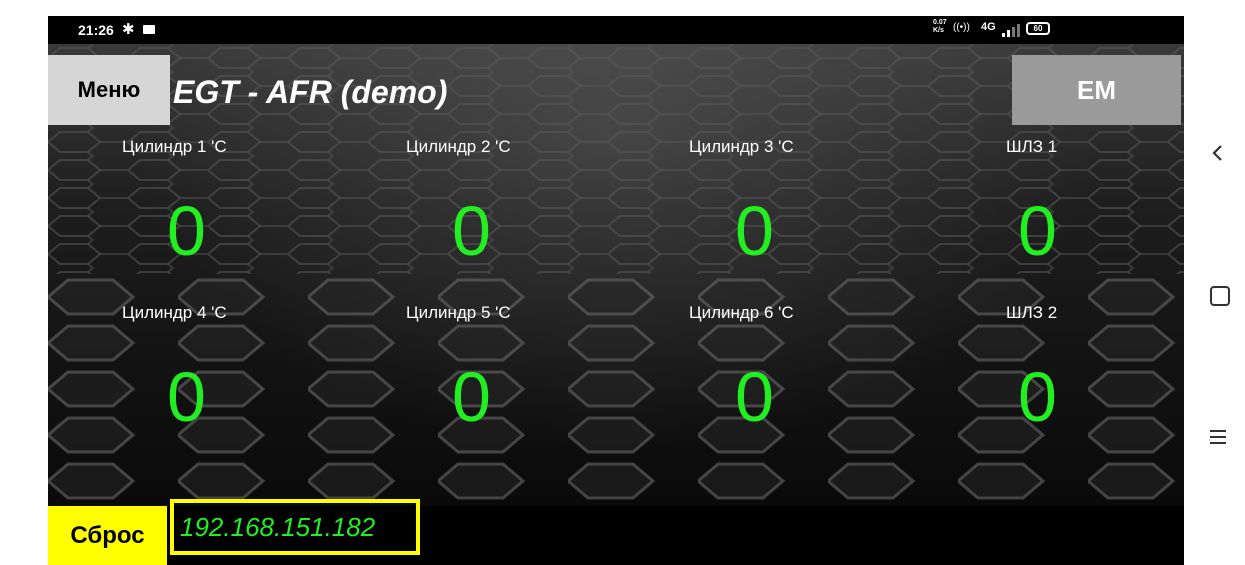 The width and height of the screenshot is (1245, 565). I want to click on back-icon, so click(1218, 153).